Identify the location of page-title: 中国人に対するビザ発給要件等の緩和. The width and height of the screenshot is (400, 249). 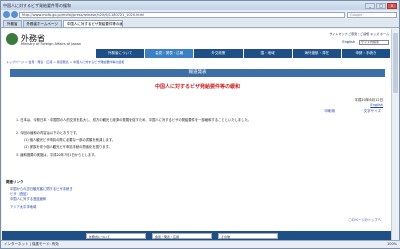
(197, 87).